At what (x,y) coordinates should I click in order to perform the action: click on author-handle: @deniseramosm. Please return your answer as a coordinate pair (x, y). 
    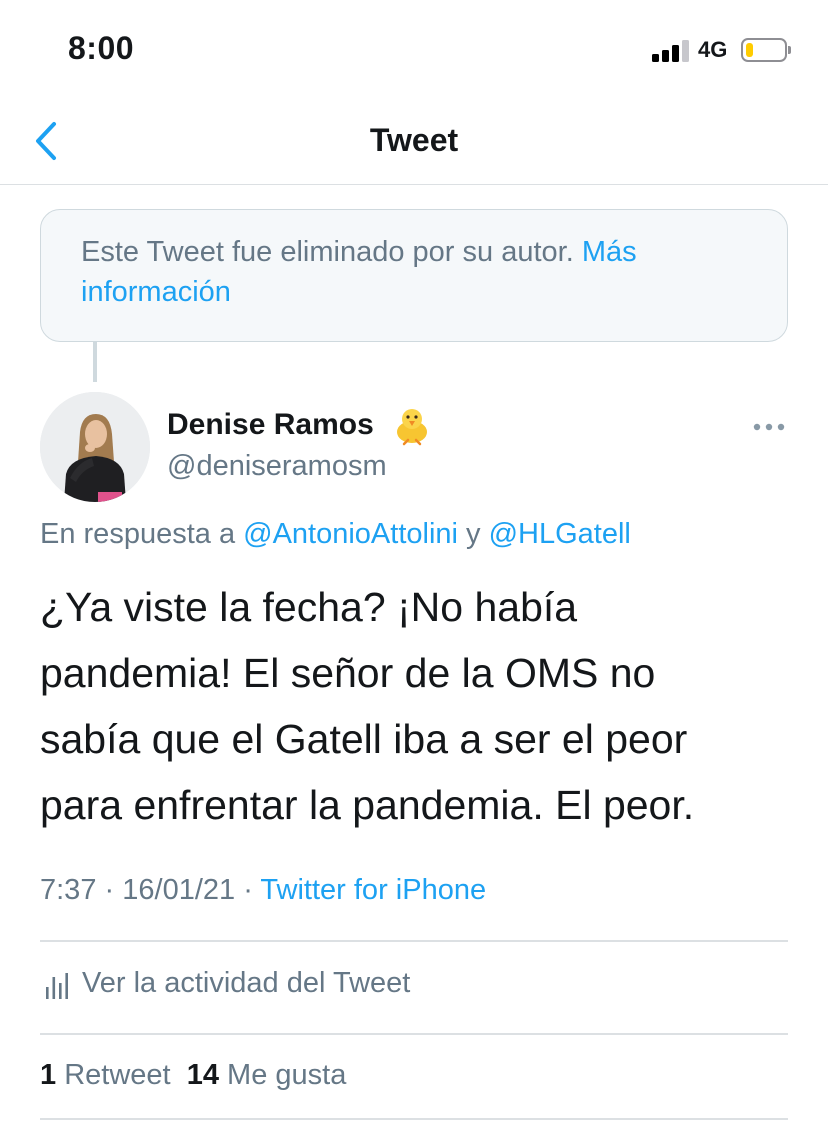
    Looking at the image, I should click on (277, 466).